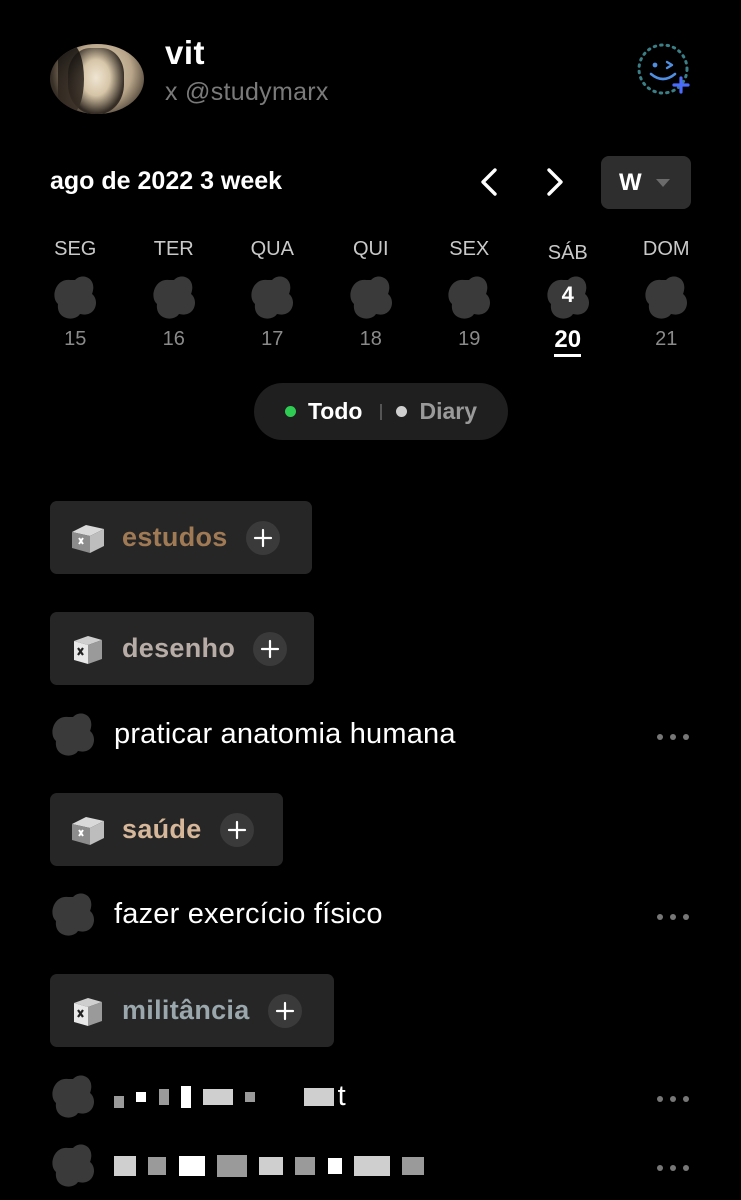  I want to click on day-date: 20, so click(568, 341).